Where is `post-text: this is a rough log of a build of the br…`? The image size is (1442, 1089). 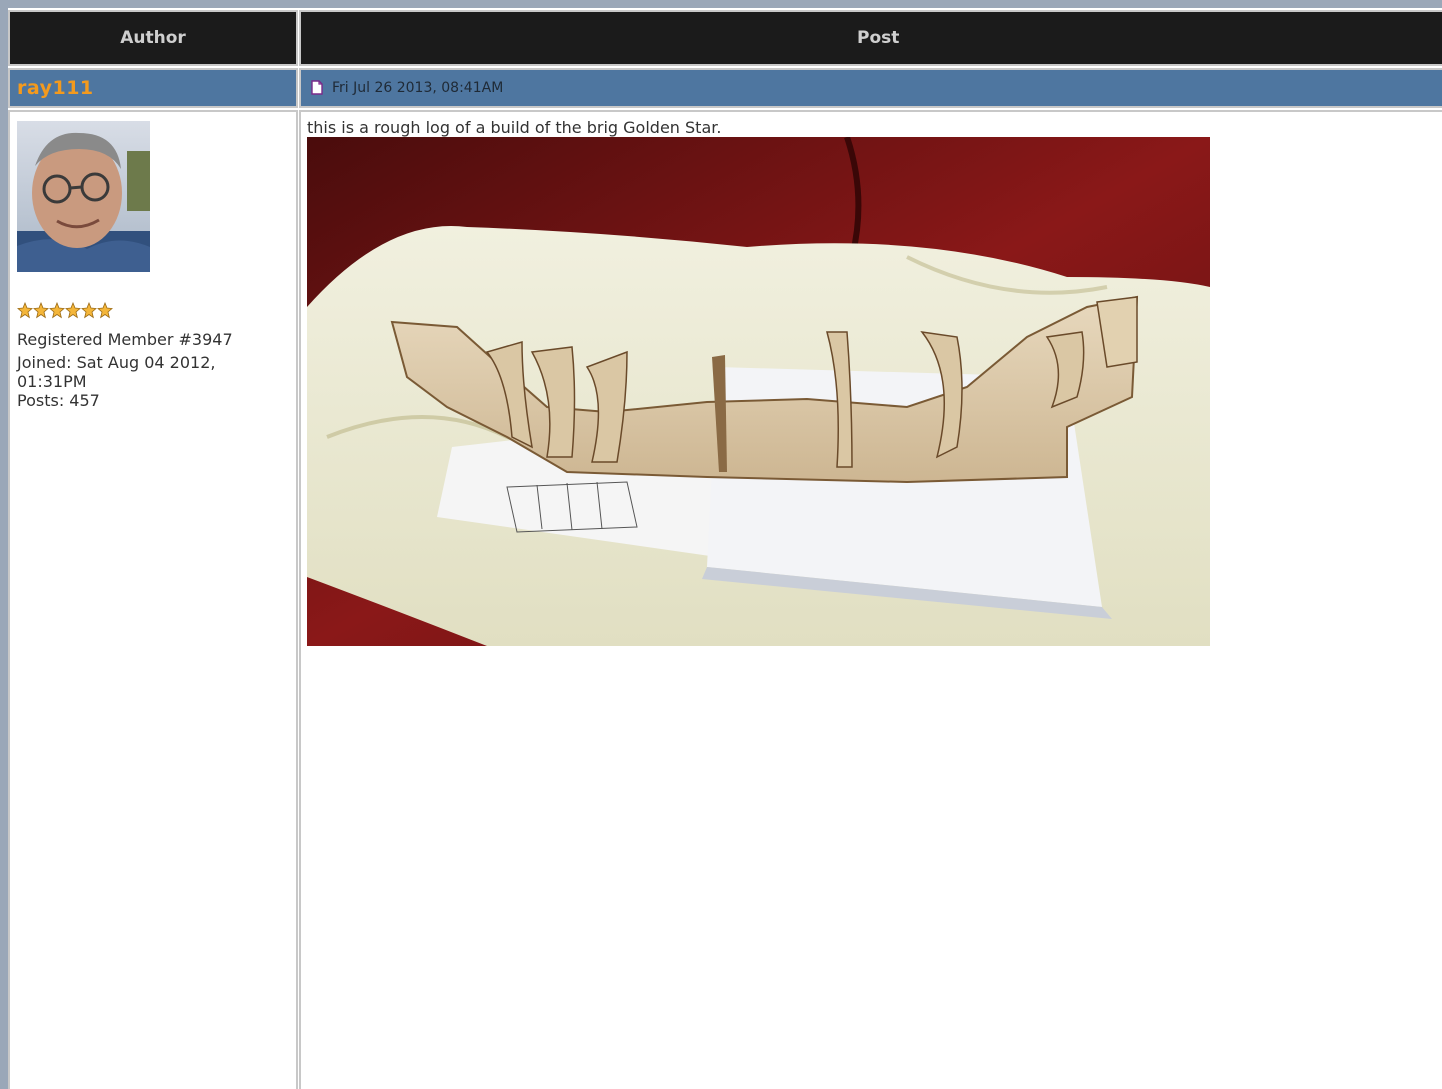 post-text: this is a rough log of a build of the br… is located at coordinates (514, 127).